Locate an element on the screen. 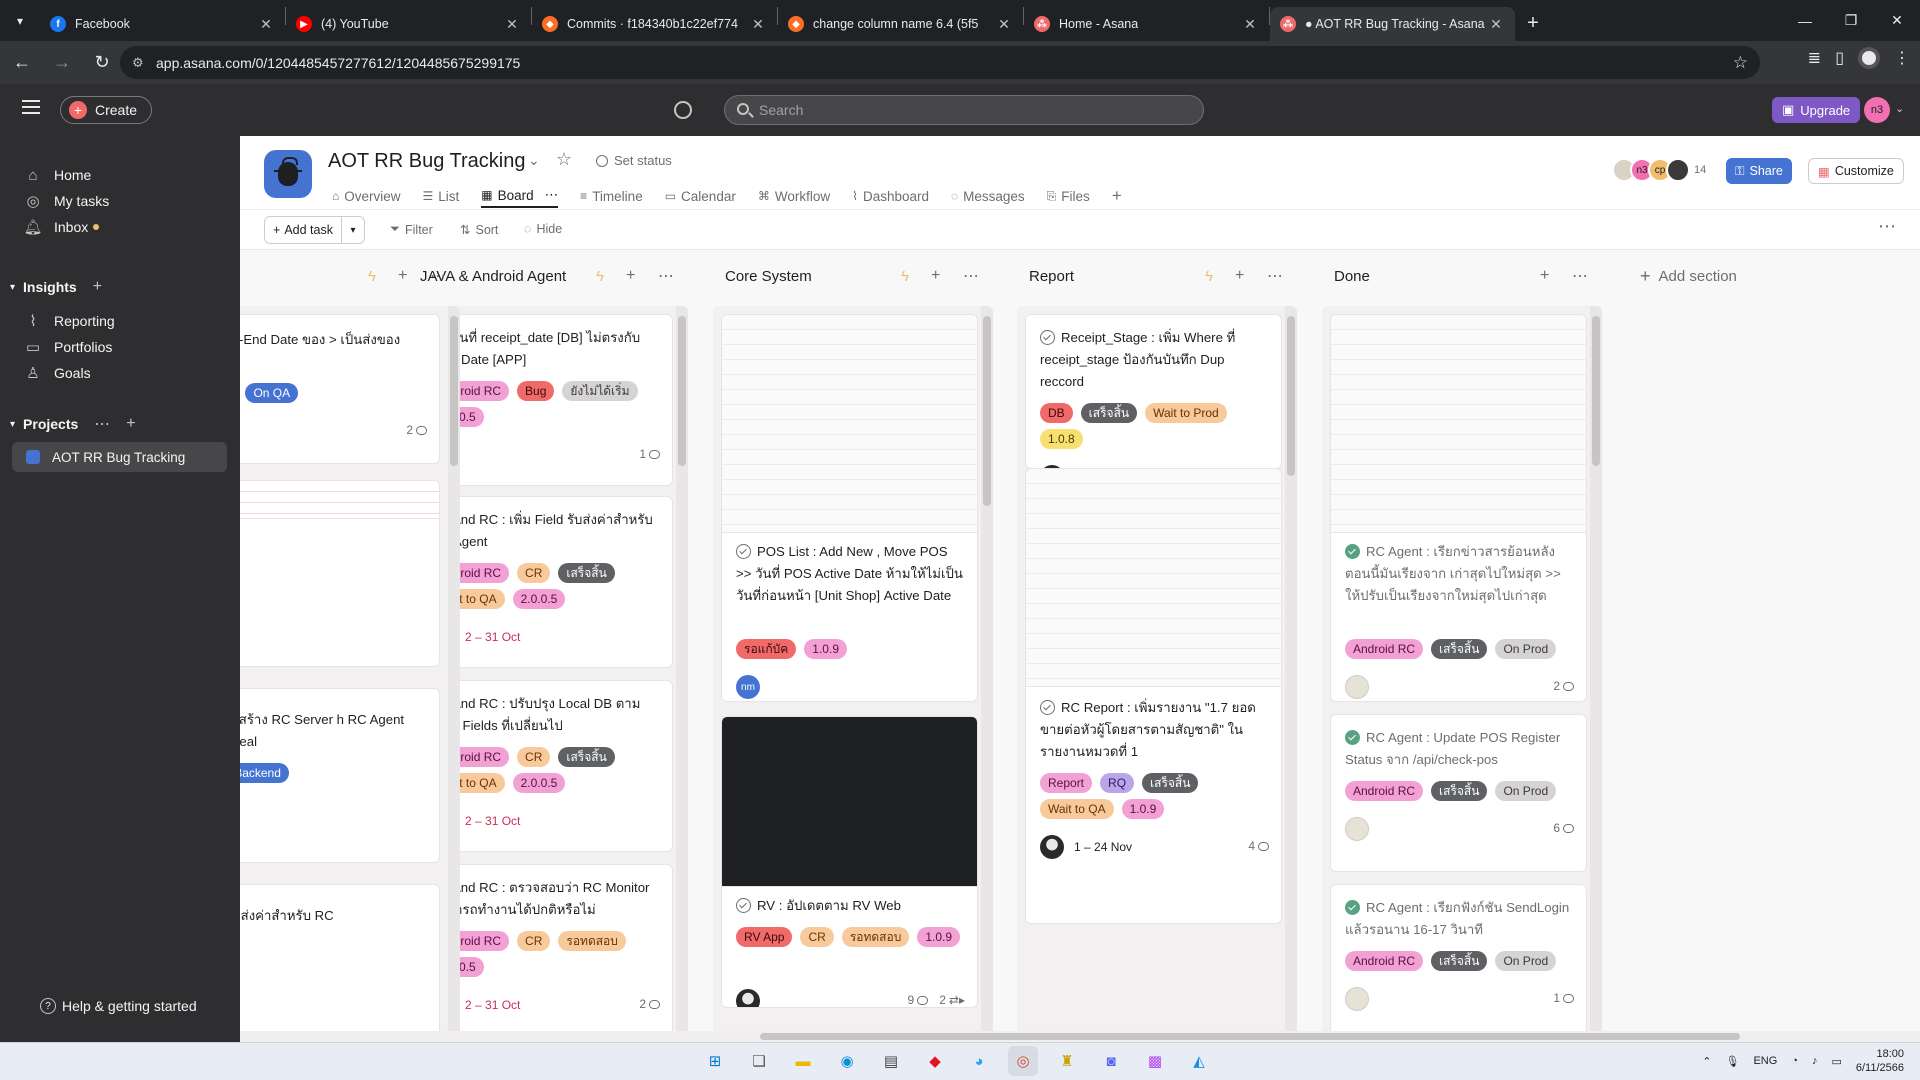  comment-count: 6 is located at coordinates (1556, 828).